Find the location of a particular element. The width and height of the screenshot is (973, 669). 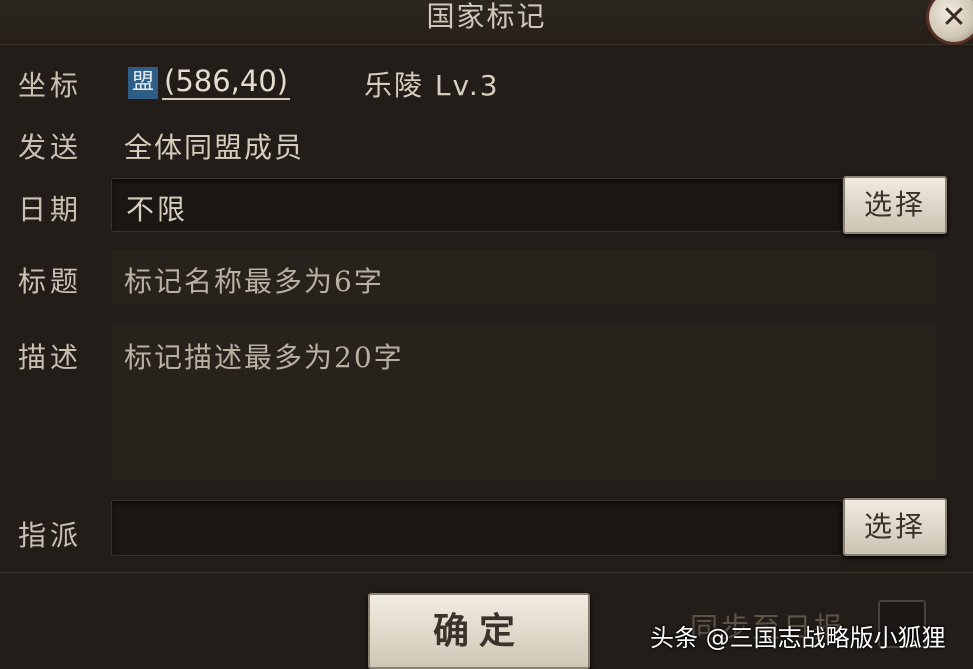

dialog-title: 国家标记 is located at coordinates (486, 16).